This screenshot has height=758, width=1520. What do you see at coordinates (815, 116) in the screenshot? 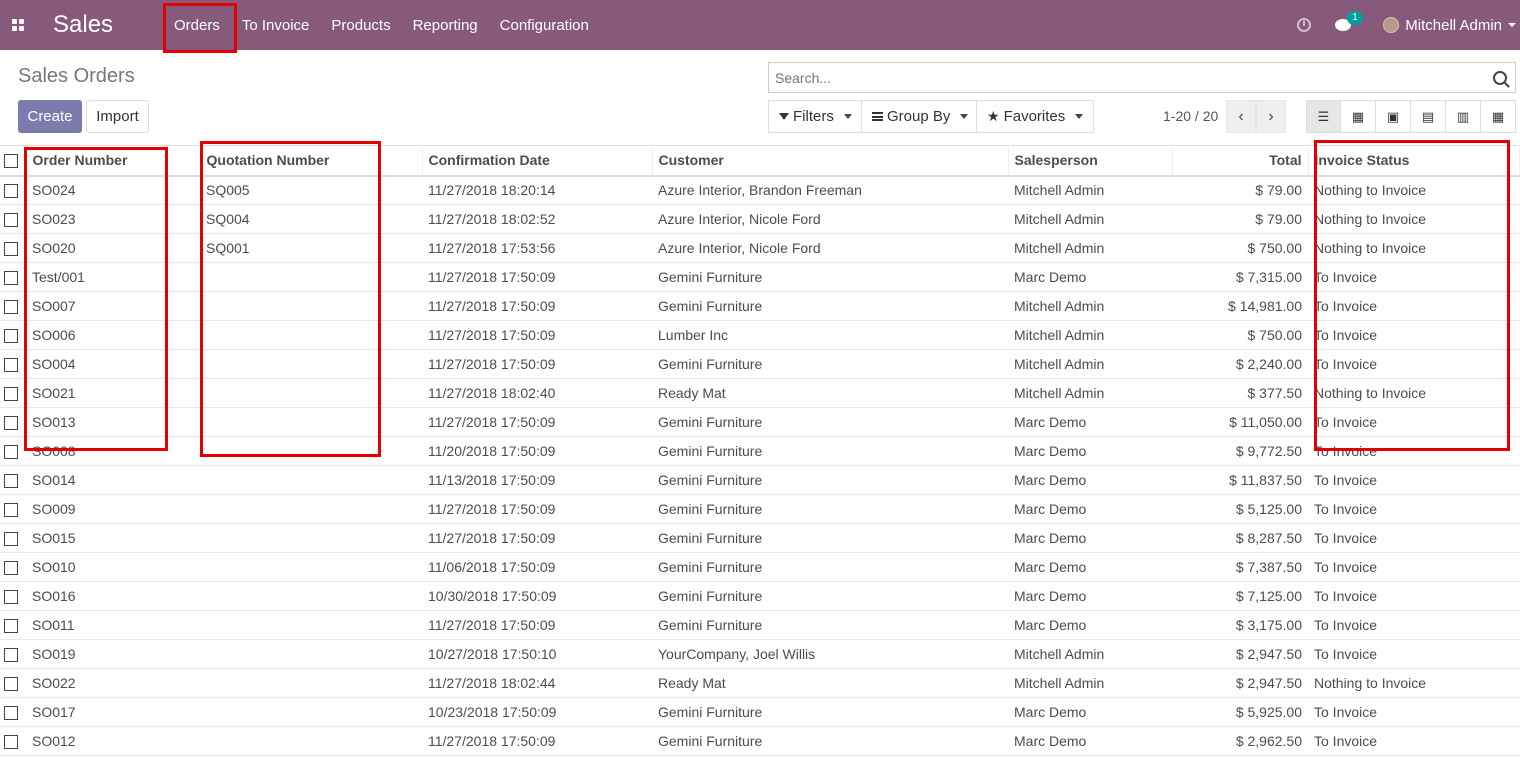
I see `filters-dropdown: Filters` at bounding box center [815, 116].